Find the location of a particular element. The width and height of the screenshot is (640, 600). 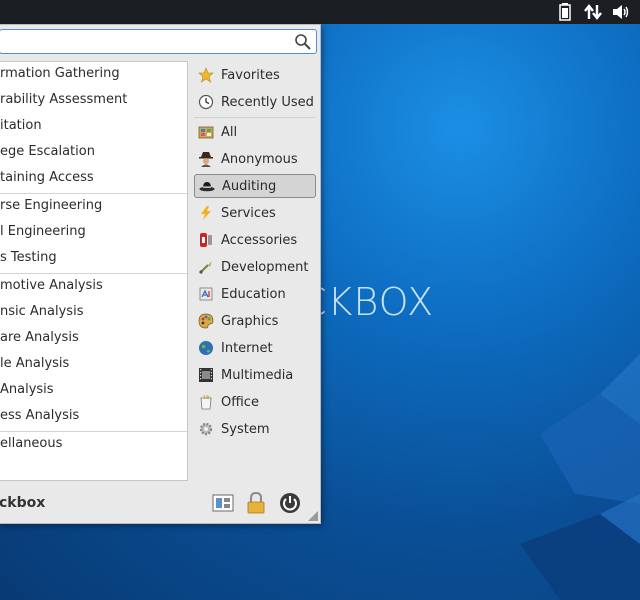

gear-icon is located at coordinates (206, 429).